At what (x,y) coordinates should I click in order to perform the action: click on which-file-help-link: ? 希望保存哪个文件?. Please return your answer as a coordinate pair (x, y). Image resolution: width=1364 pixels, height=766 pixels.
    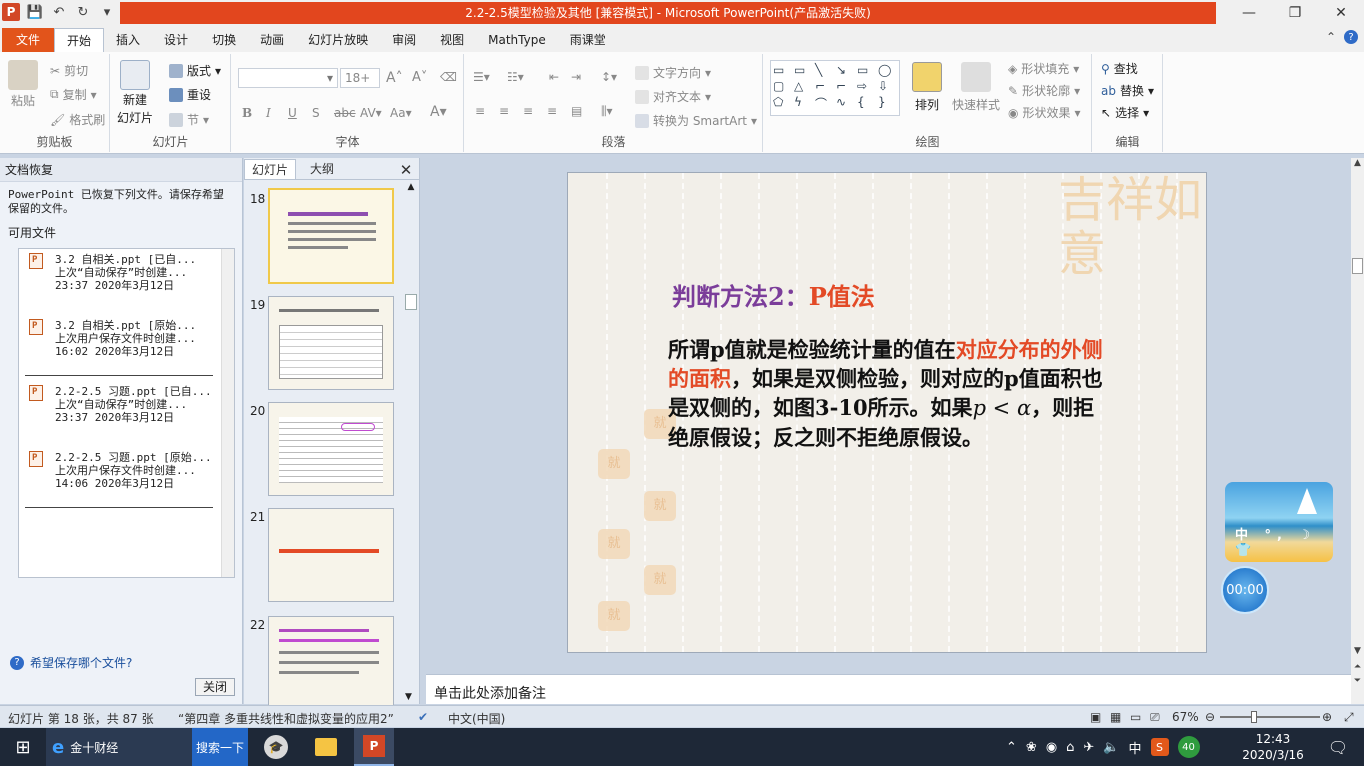
    Looking at the image, I should click on (71, 662).